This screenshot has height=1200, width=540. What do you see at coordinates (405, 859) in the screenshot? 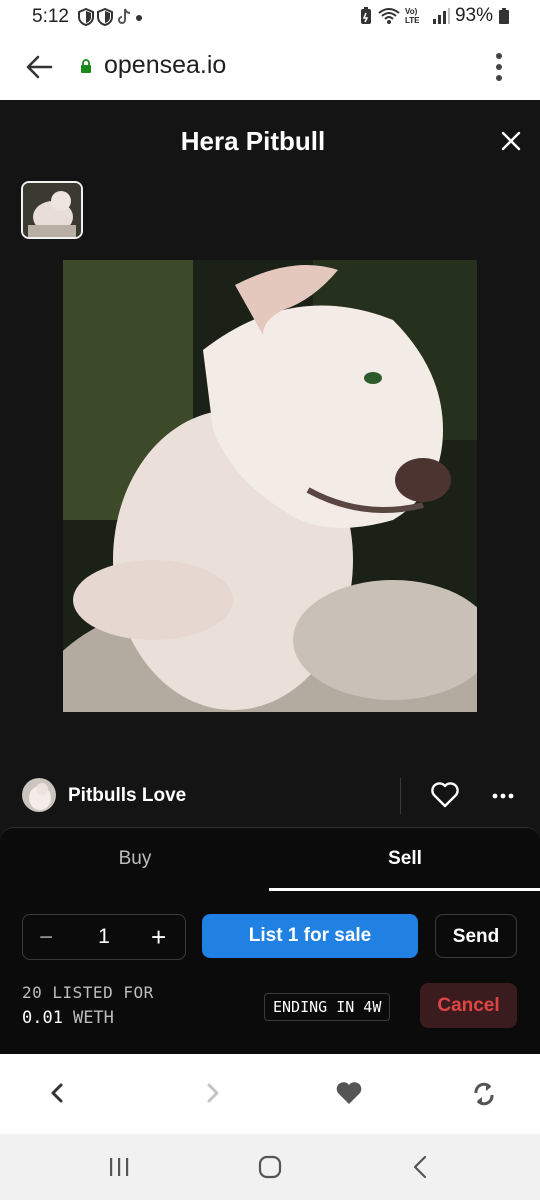
I see `tab-sell: Sell` at bounding box center [405, 859].